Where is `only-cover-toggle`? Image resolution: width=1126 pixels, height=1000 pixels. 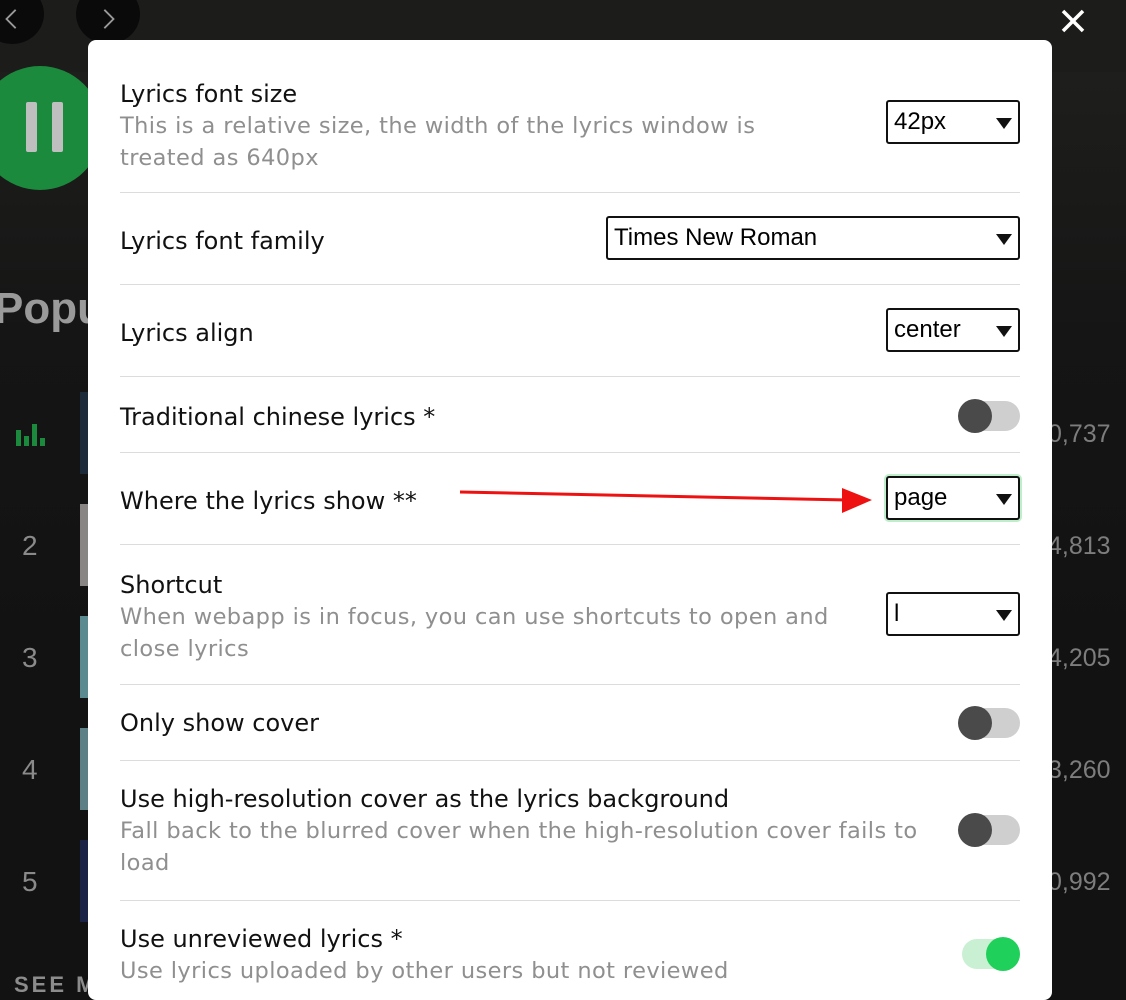
only-cover-toggle is located at coordinates (989, 723).